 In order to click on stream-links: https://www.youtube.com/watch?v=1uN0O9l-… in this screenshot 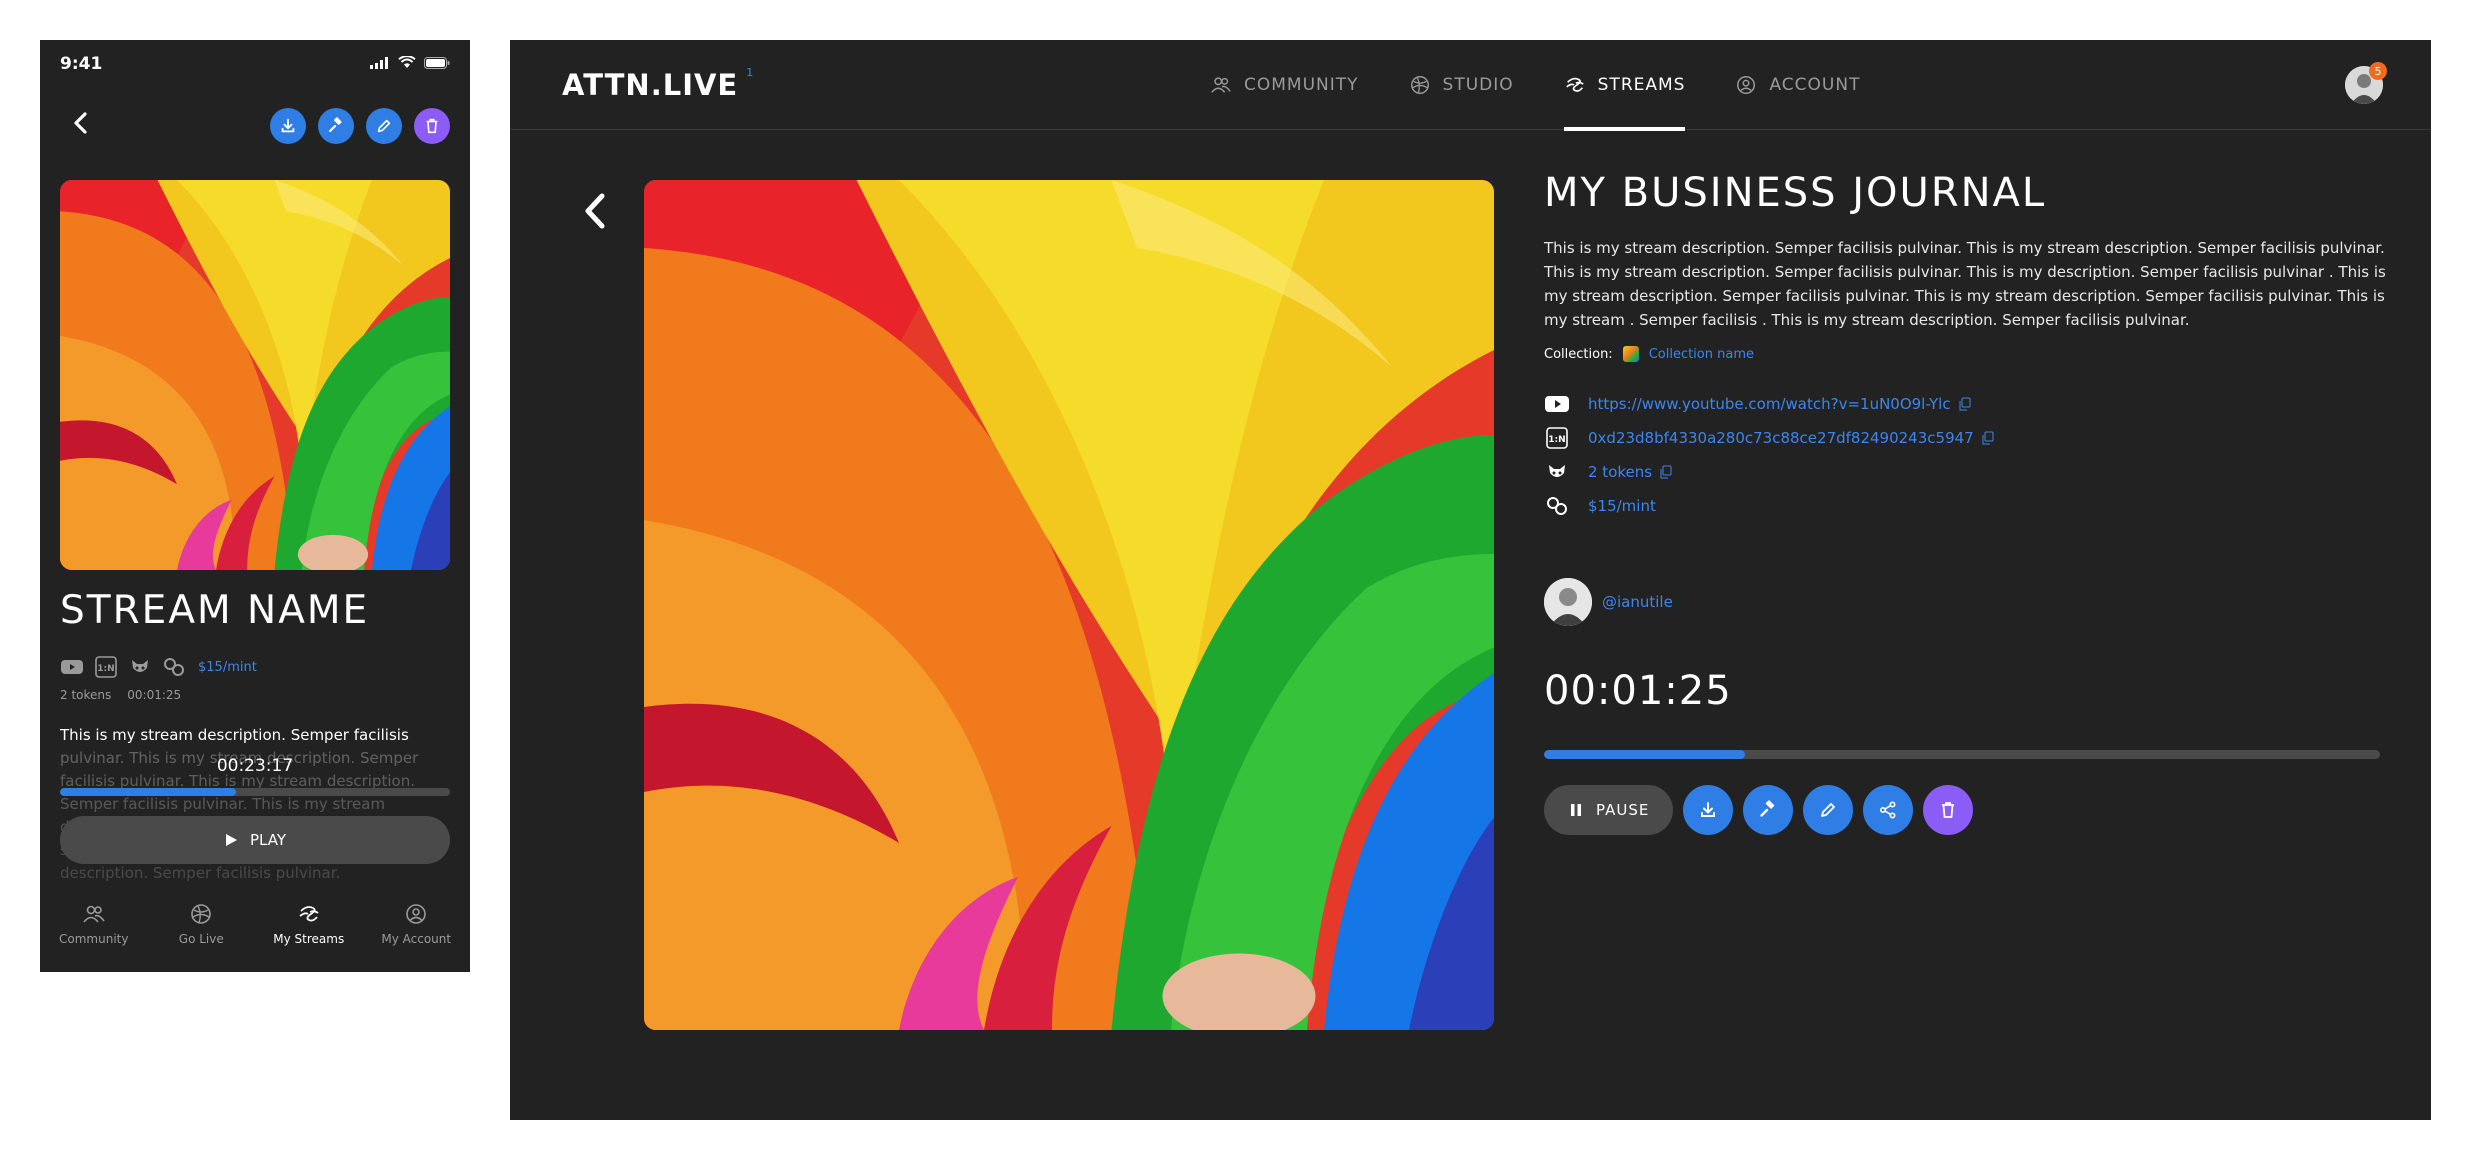, I will do `click(1969, 455)`.